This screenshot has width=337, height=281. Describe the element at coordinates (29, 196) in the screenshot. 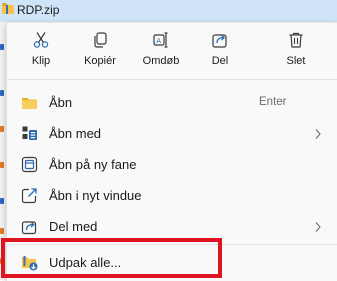

I see `new-window-icon` at that location.